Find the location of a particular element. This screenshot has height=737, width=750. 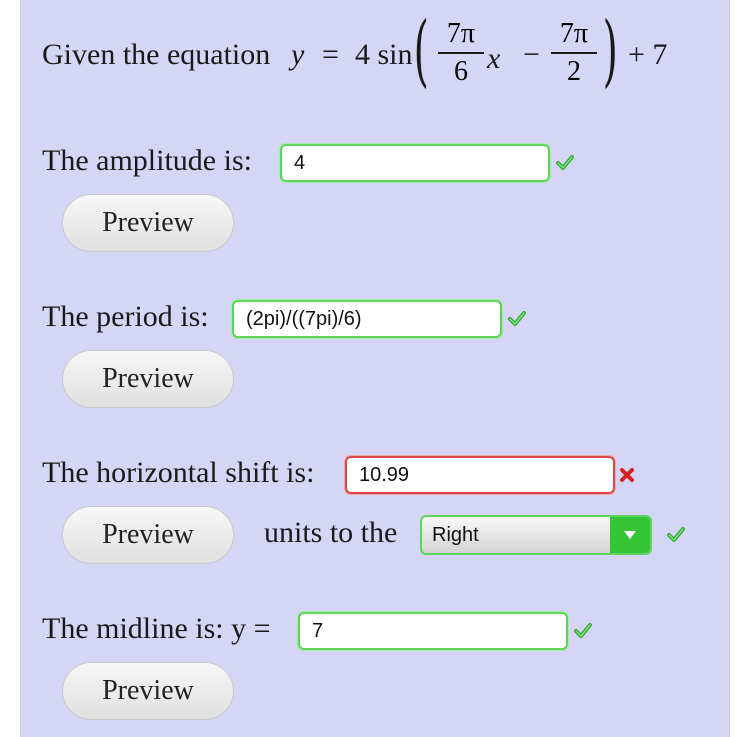

equation-y: y is located at coordinates (298, 54).